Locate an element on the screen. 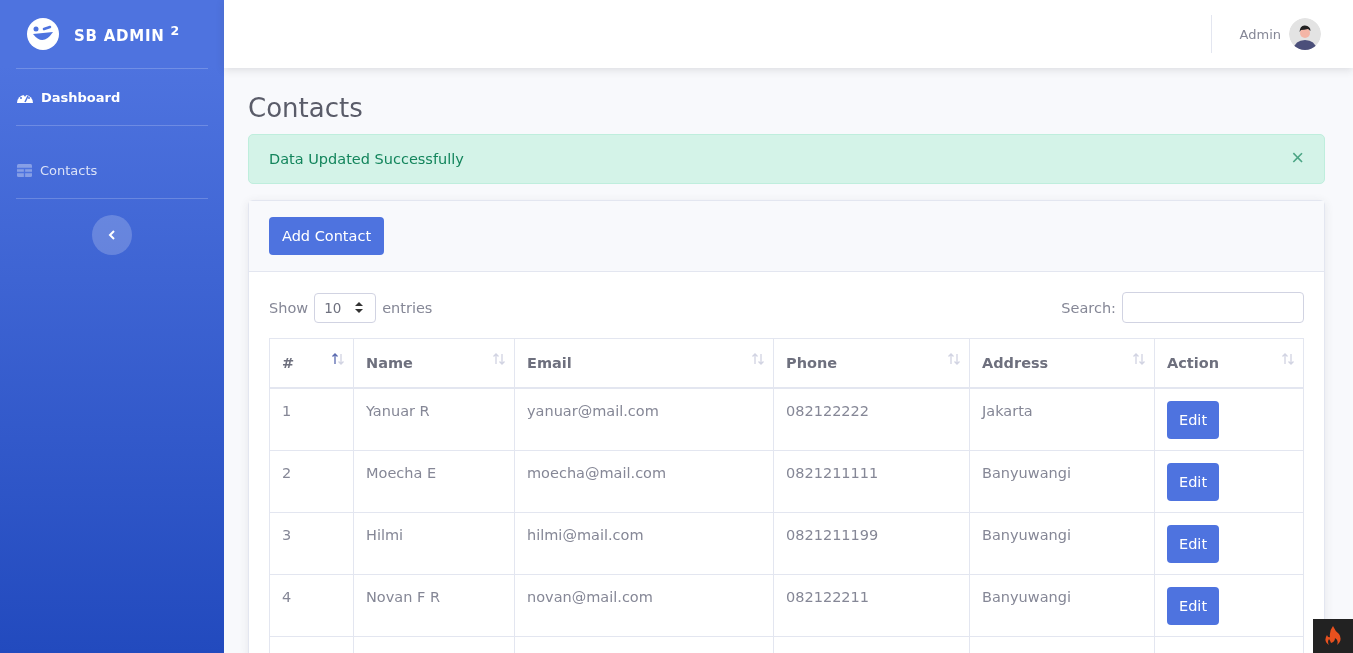  table-cell: Moecha E is located at coordinates (401, 472).